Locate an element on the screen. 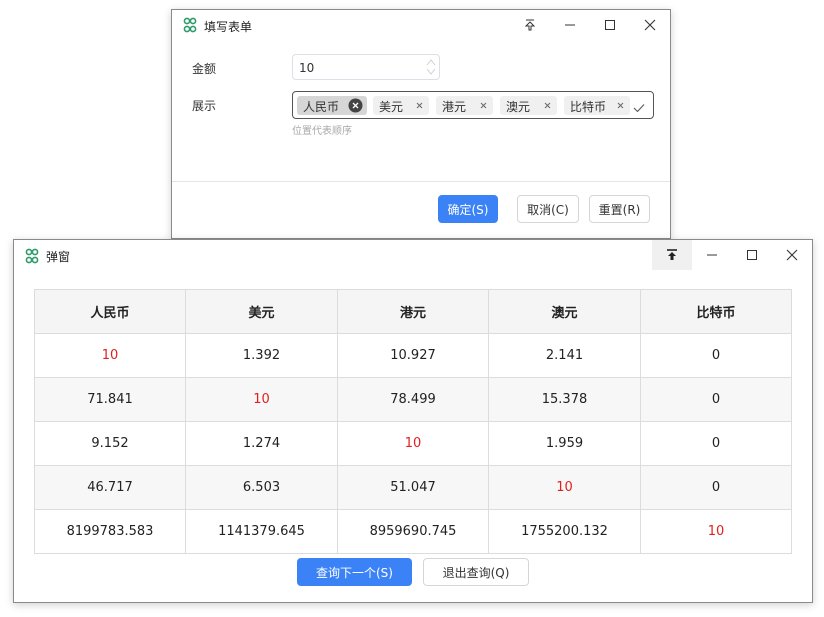  check-icon is located at coordinates (639, 108).